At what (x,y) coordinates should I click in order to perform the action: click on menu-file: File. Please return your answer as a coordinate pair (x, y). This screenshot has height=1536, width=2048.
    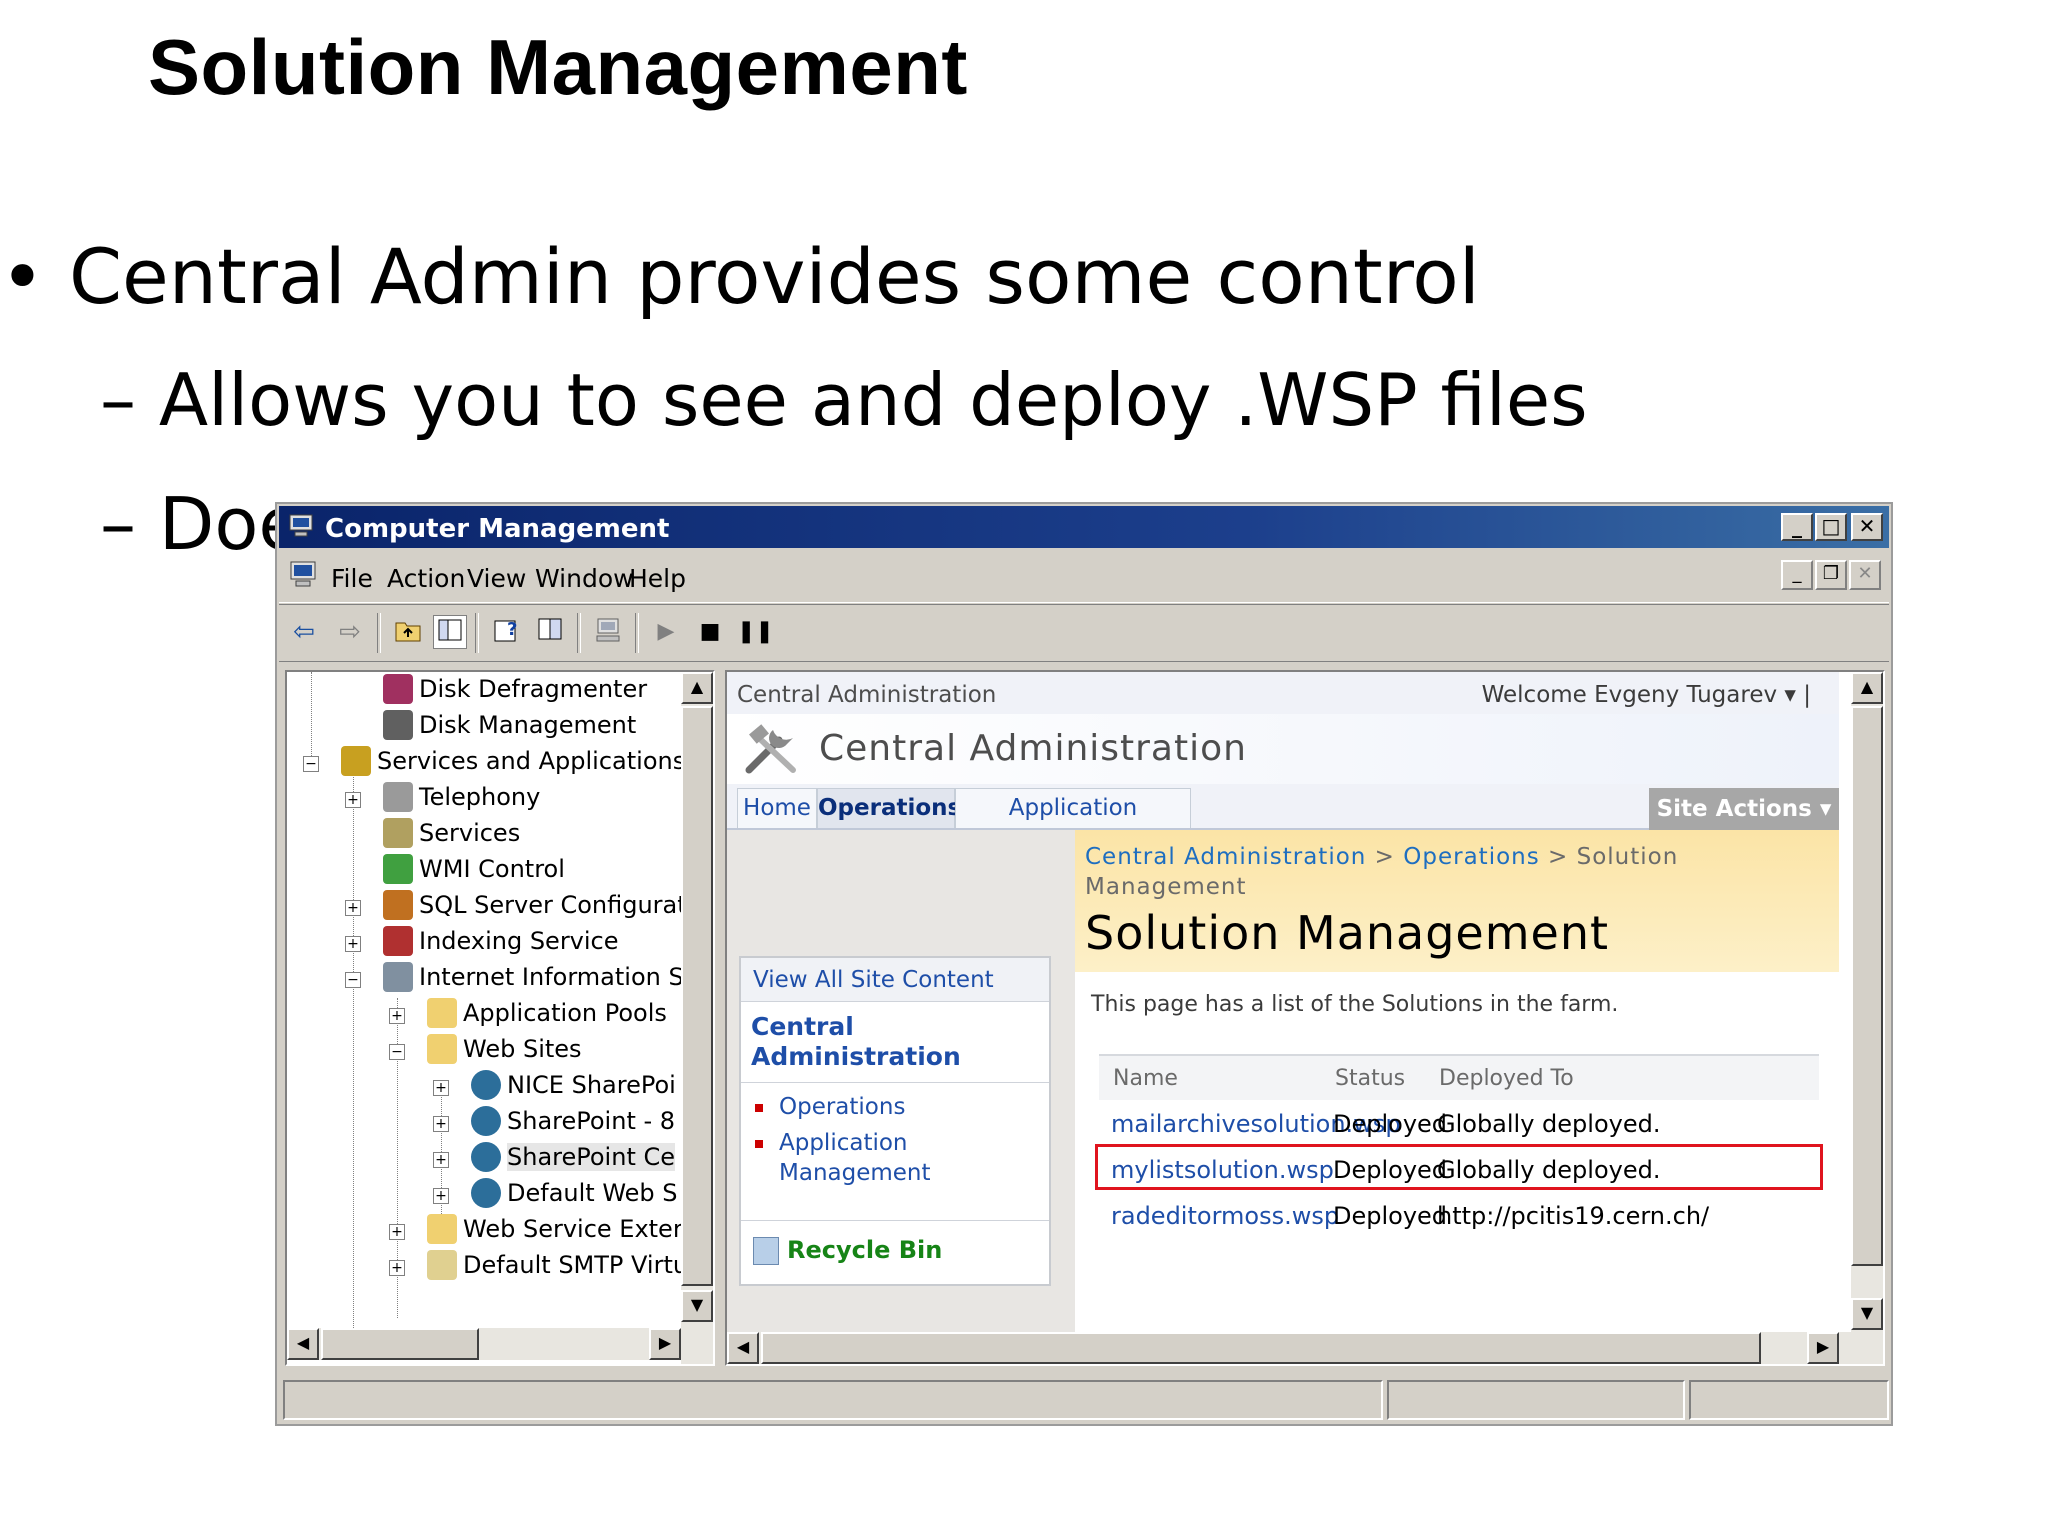
    Looking at the image, I should click on (352, 578).